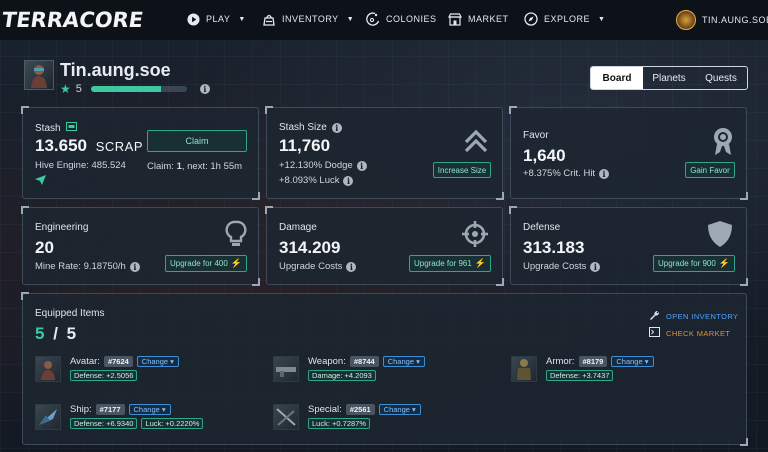 The height and width of the screenshot is (452, 768). What do you see at coordinates (325, 409) in the screenshot?
I see `item-slot-label: Special:` at bounding box center [325, 409].